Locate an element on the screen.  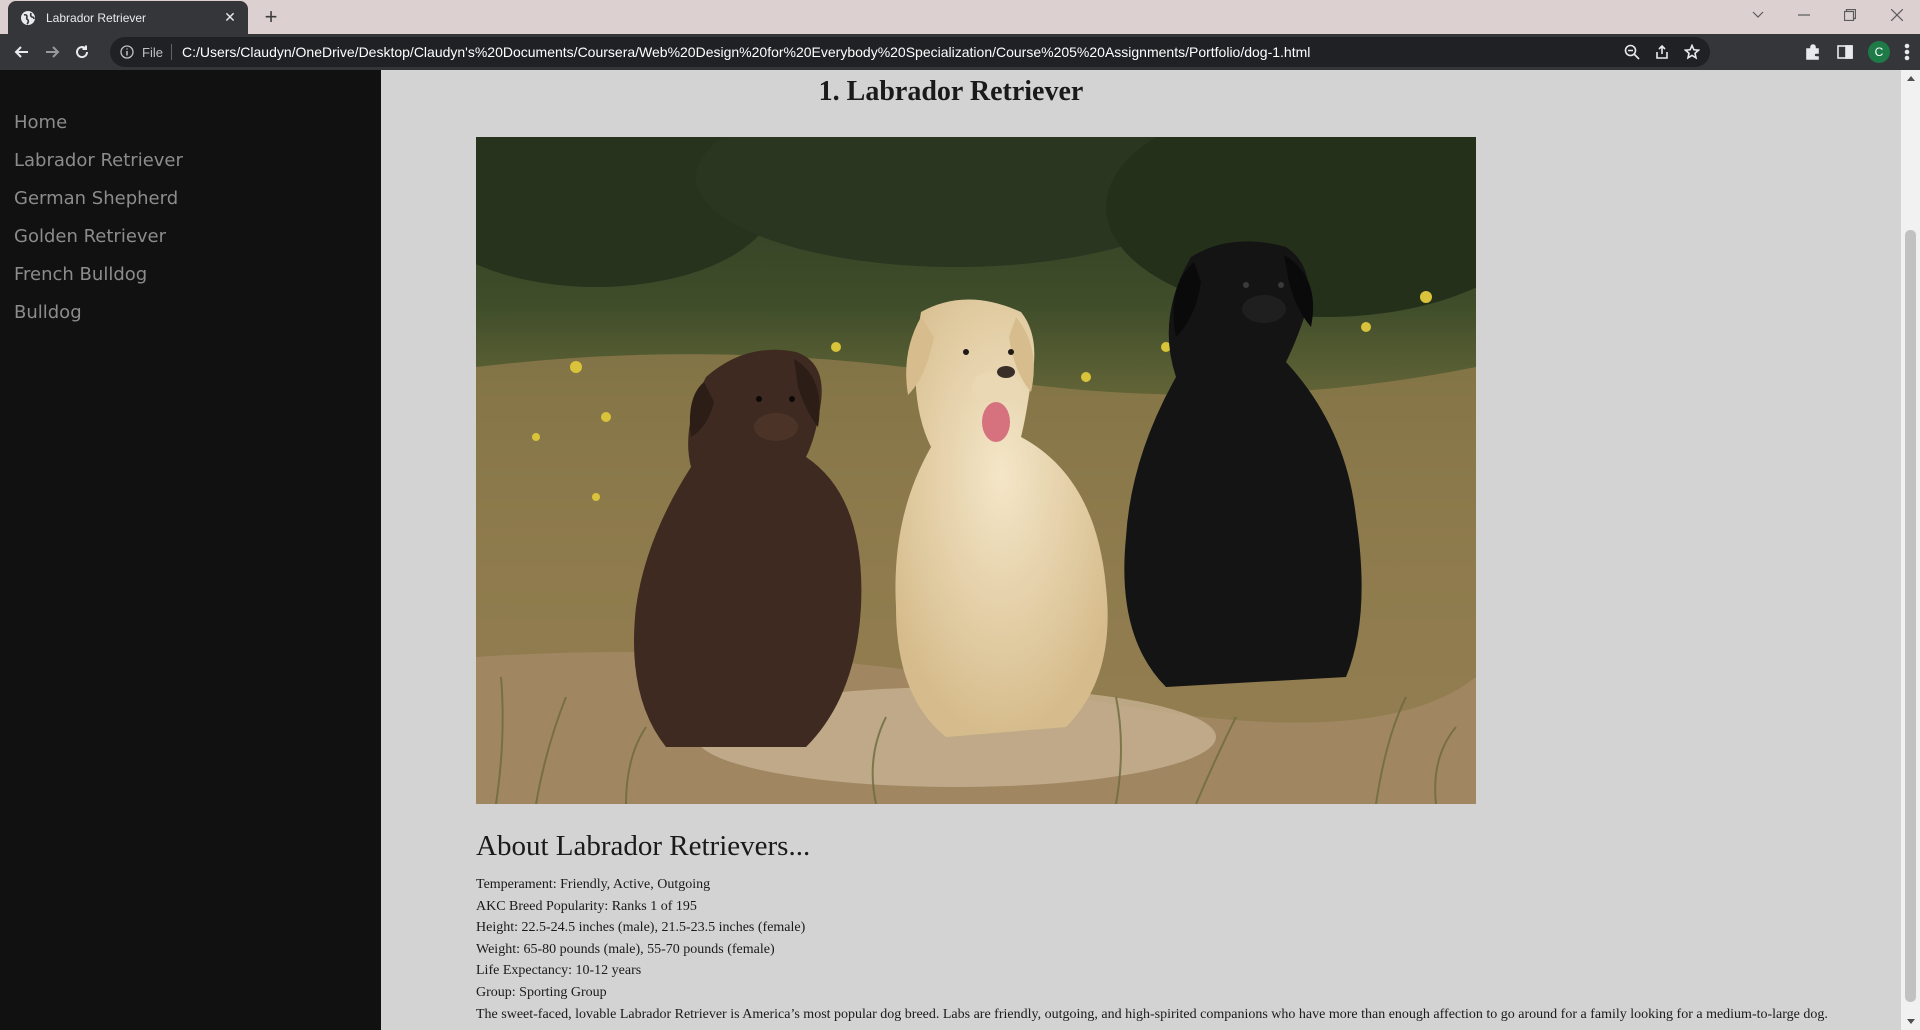
globe-icon is located at coordinates (28, 17).